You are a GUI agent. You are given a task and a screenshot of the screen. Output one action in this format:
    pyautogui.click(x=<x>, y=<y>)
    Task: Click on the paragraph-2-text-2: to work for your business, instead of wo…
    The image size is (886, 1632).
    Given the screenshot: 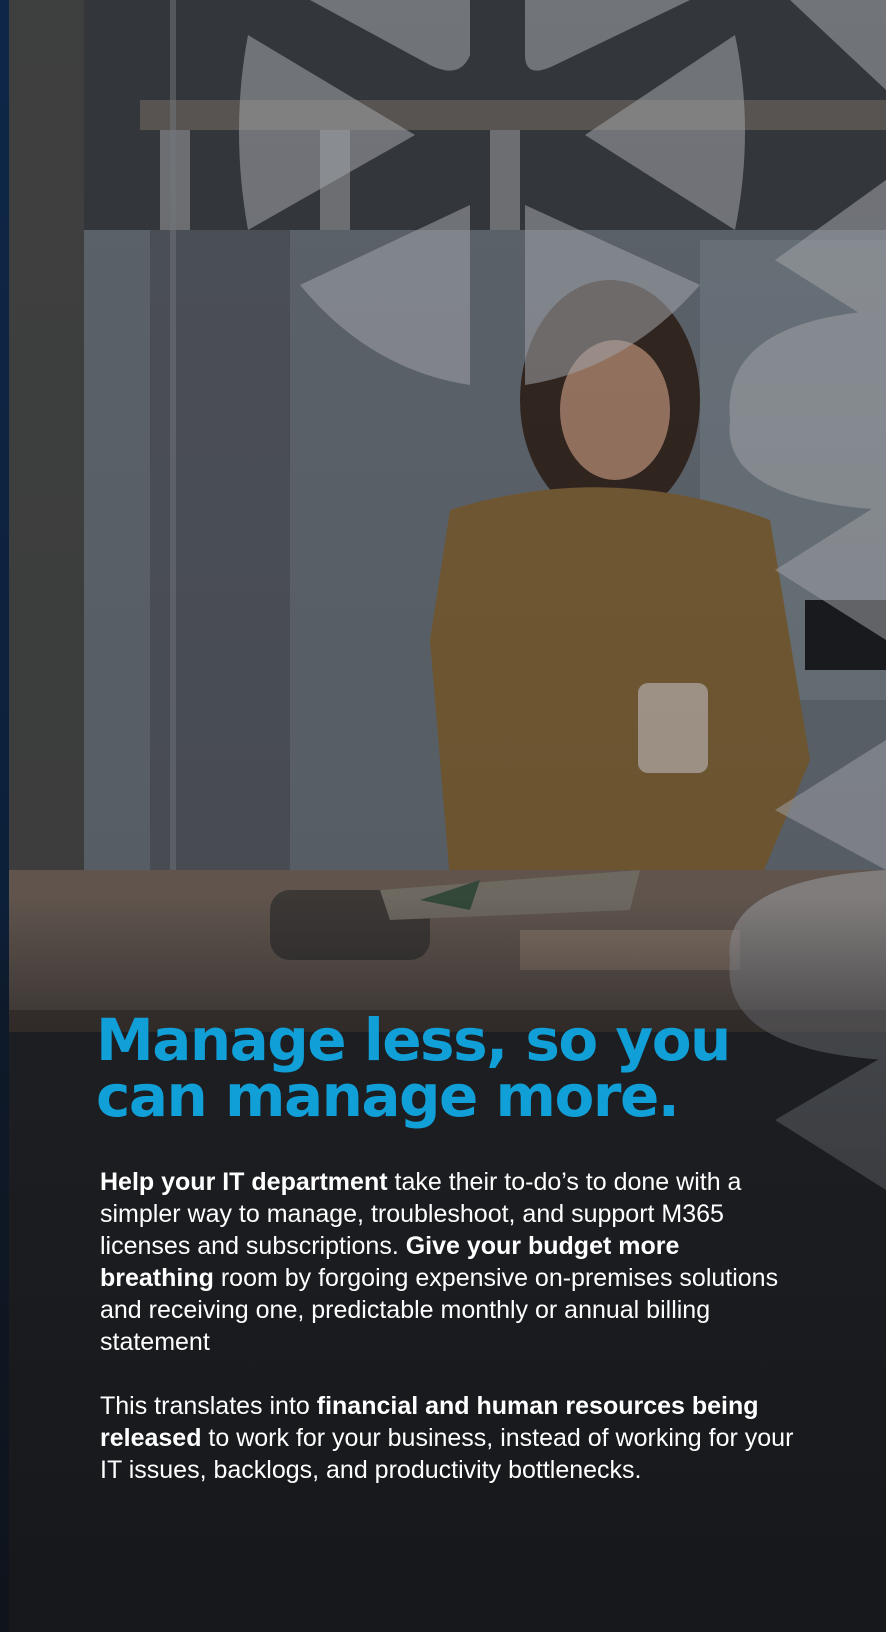 What is the action you would take?
    pyautogui.click(x=447, y=1454)
    